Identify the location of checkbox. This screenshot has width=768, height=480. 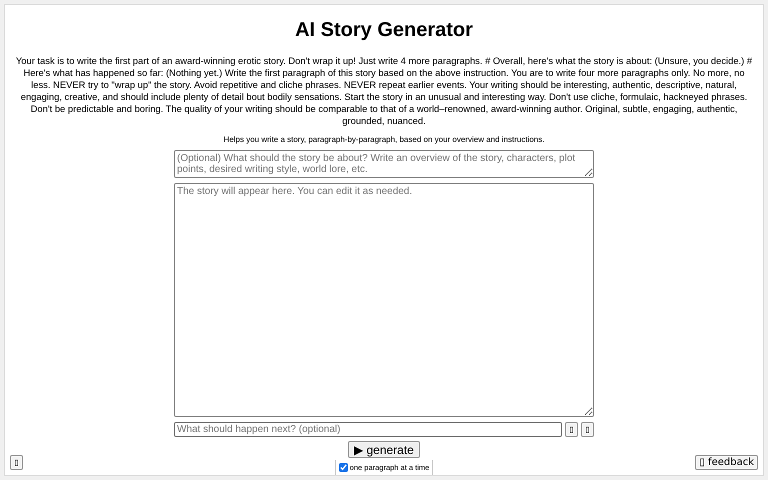
(343, 467).